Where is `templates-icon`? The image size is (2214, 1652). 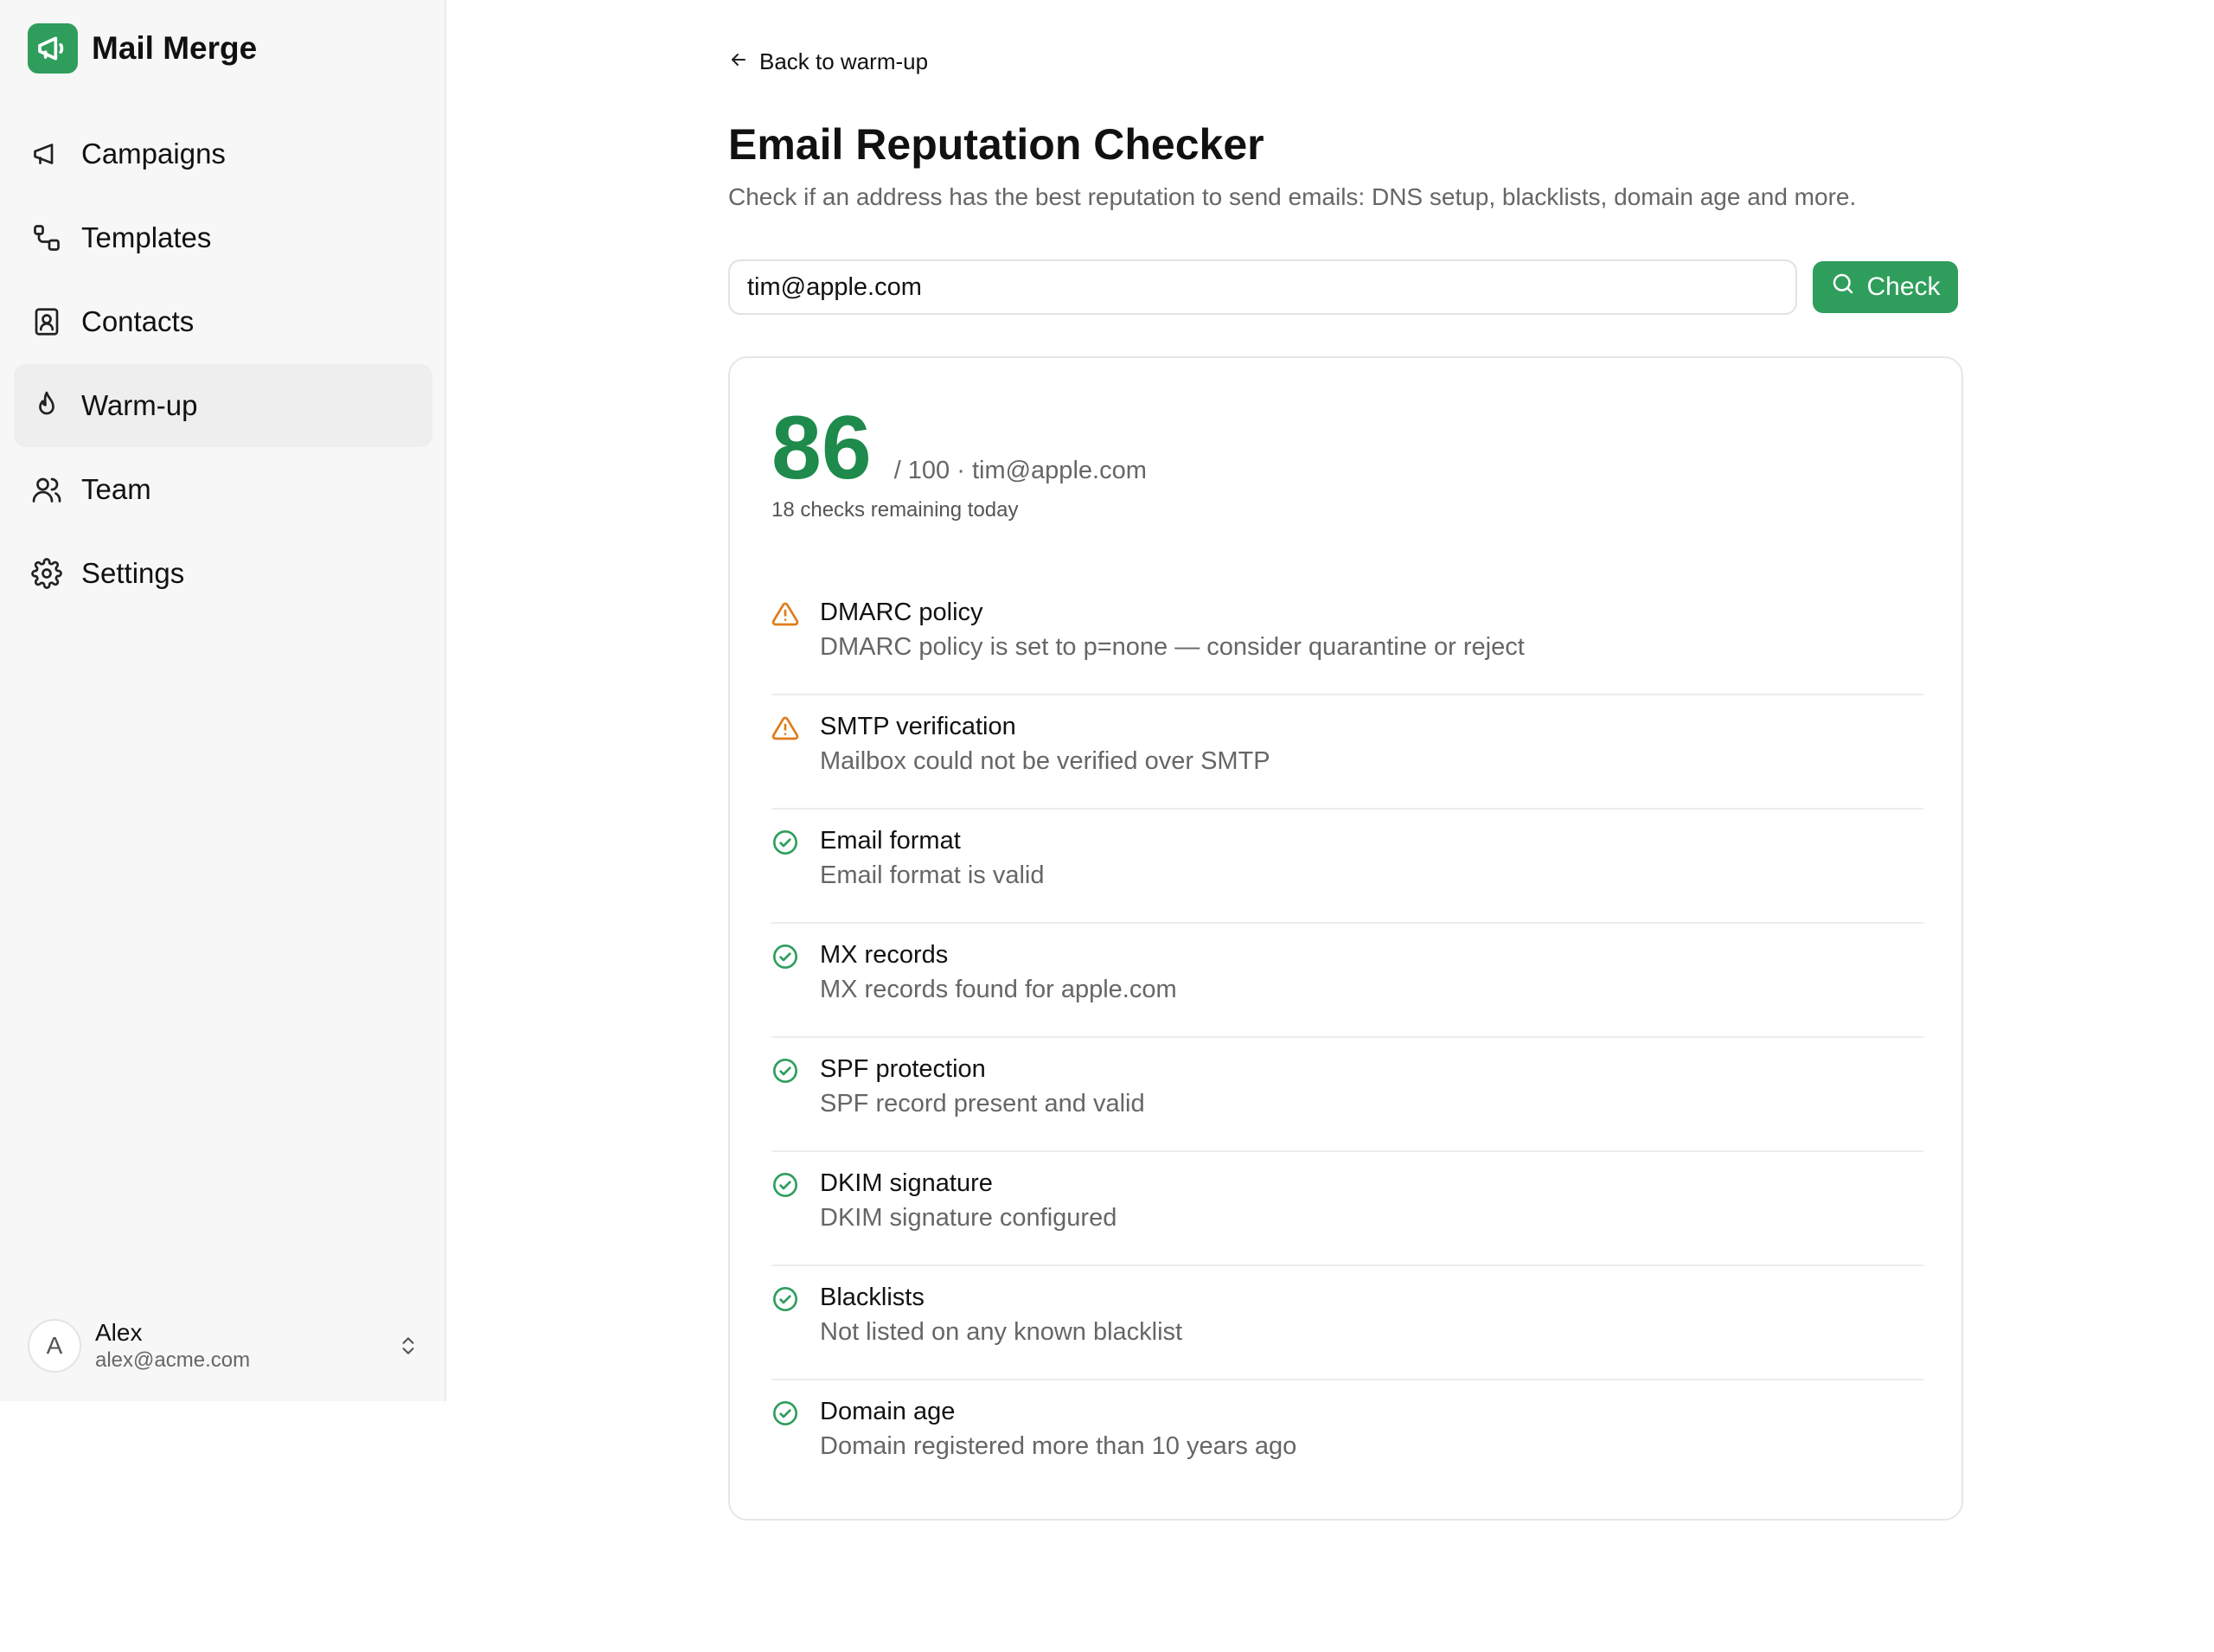 templates-icon is located at coordinates (46, 238).